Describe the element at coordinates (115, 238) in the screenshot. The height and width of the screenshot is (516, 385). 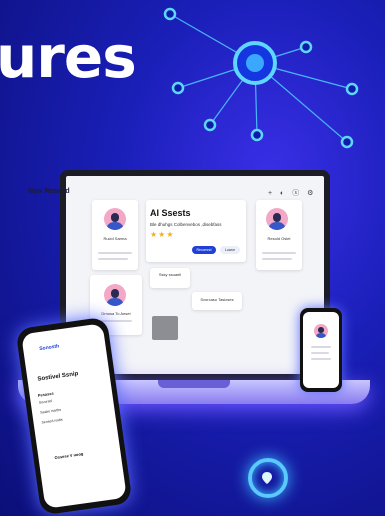
I see `profile-name: Rucid Sarma` at that location.